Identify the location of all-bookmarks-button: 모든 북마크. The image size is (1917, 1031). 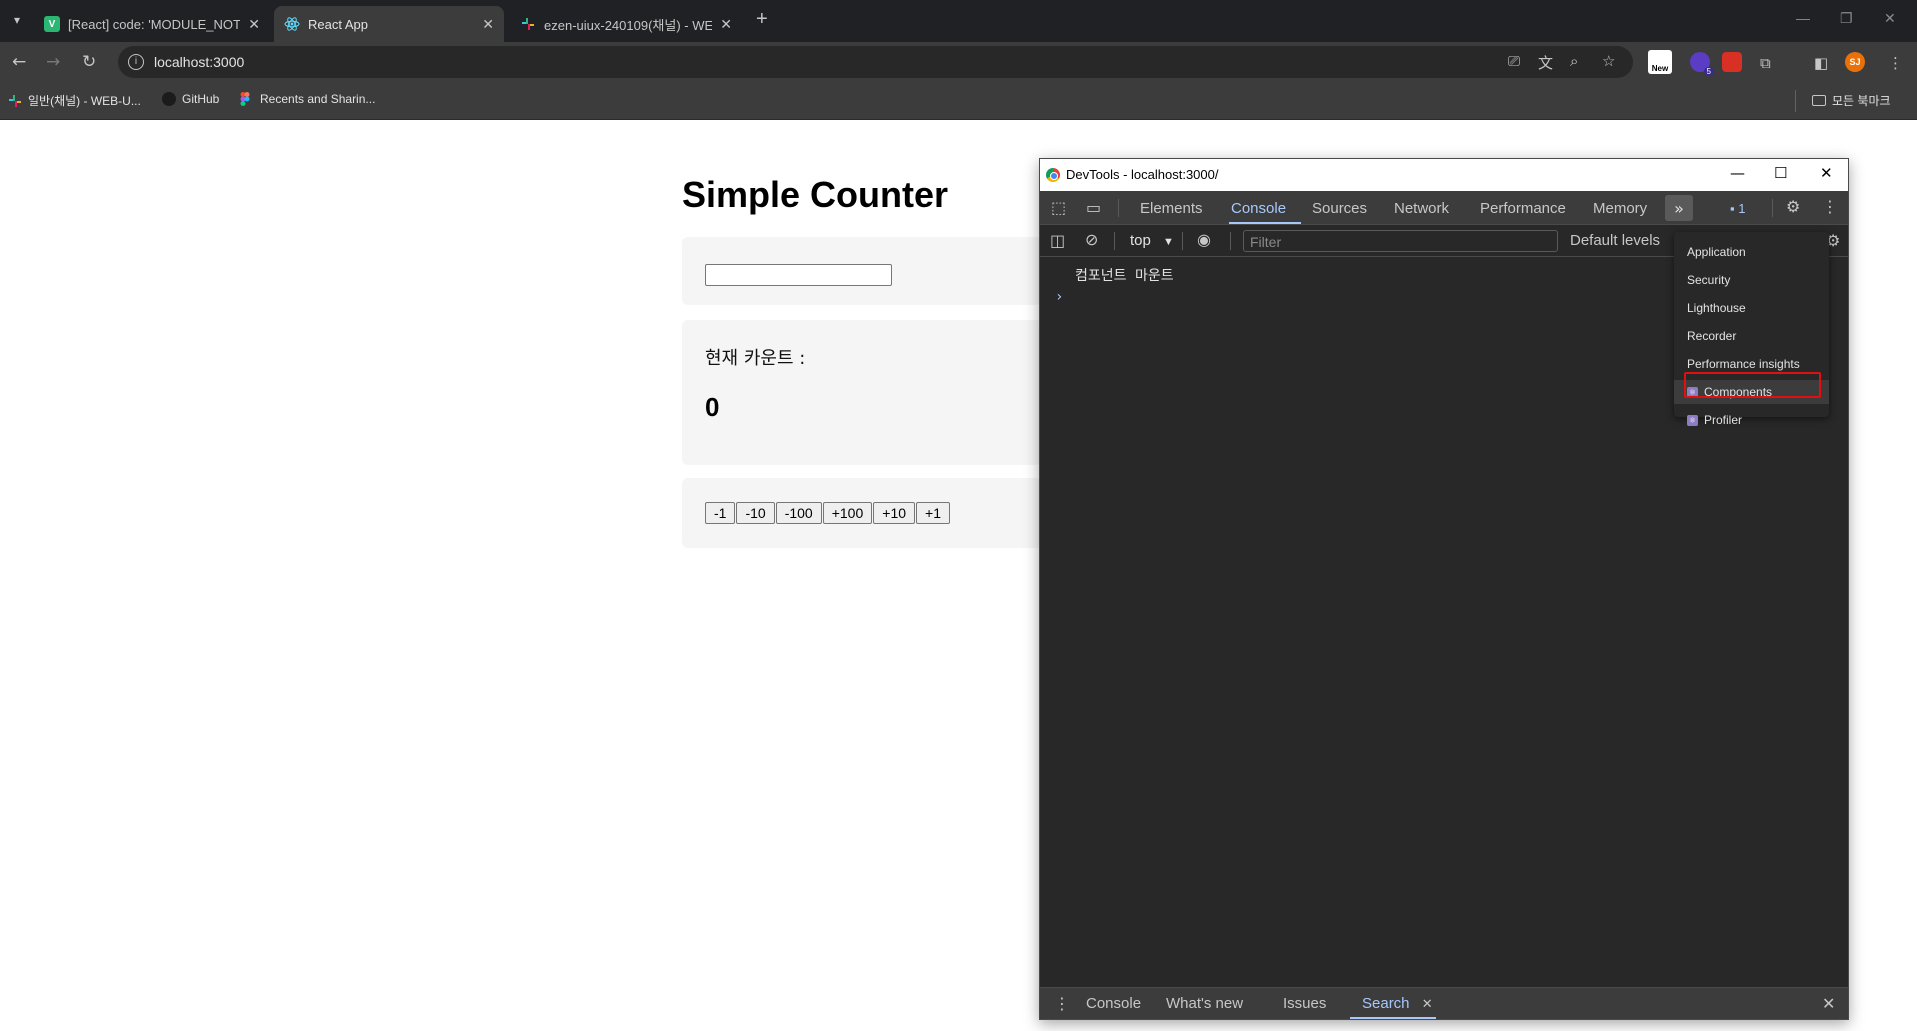
(1851, 100).